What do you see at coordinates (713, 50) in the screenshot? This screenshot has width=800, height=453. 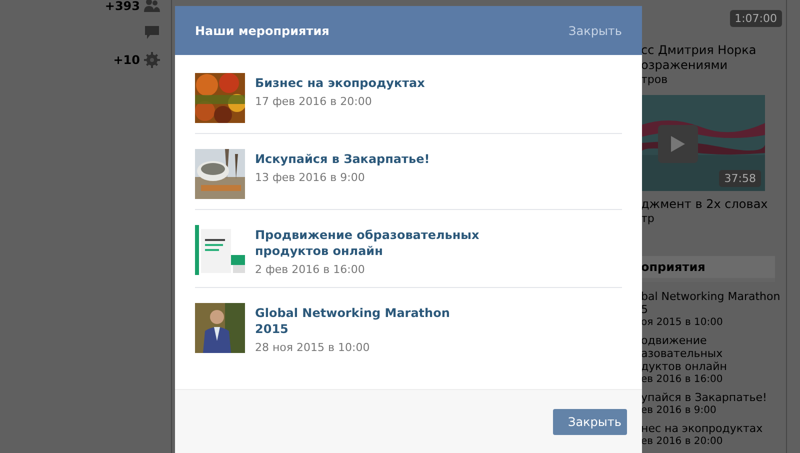 I see `video-title: сс Дмитрия Норка` at bounding box center [713, 50].